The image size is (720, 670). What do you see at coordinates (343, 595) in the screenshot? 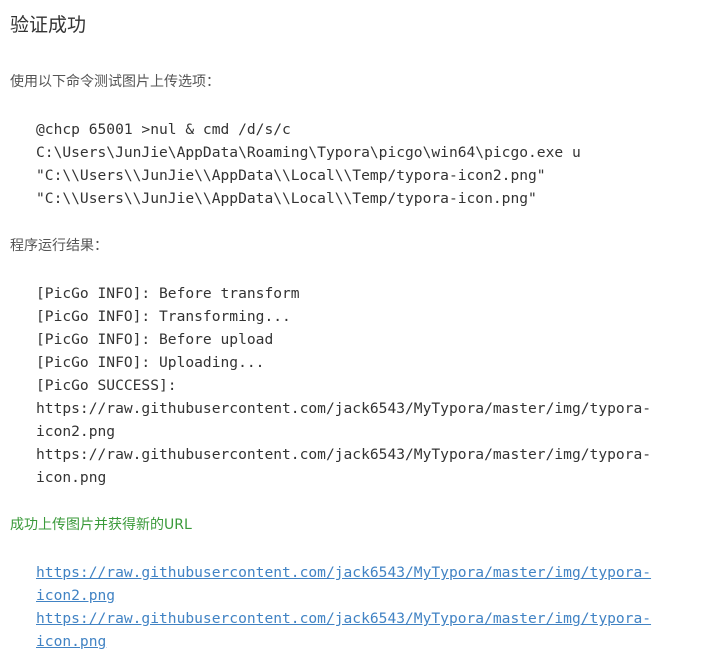
I see `uploaded-url-link: icon2.png` at bounding box center [343, 595].